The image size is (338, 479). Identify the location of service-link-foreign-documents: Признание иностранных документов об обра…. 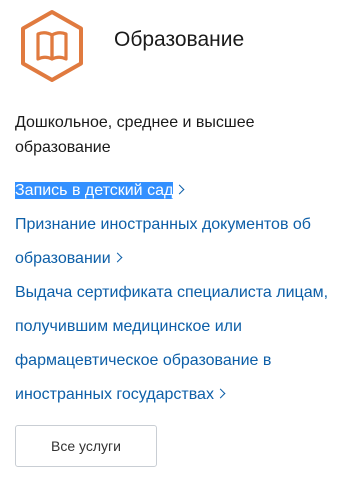
(175, 242).